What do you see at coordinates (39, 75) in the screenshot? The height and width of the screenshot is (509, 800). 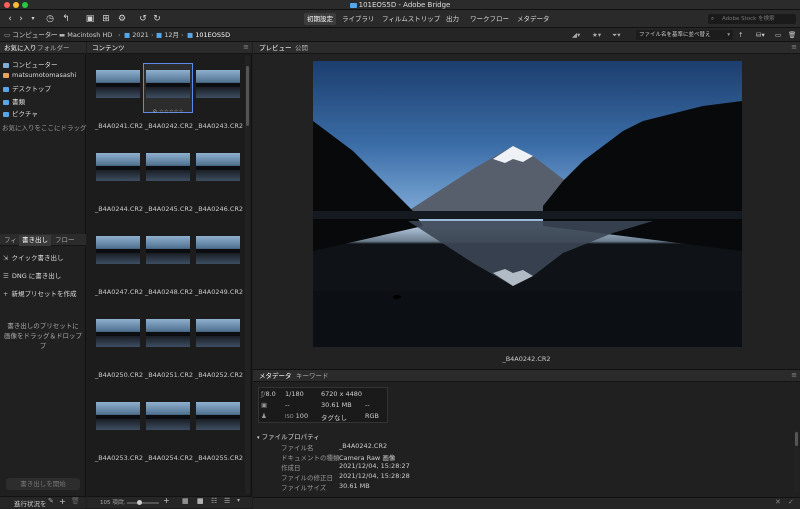 I see `favorite-home: matsumotomasashi` at bounding box center [39, 75].